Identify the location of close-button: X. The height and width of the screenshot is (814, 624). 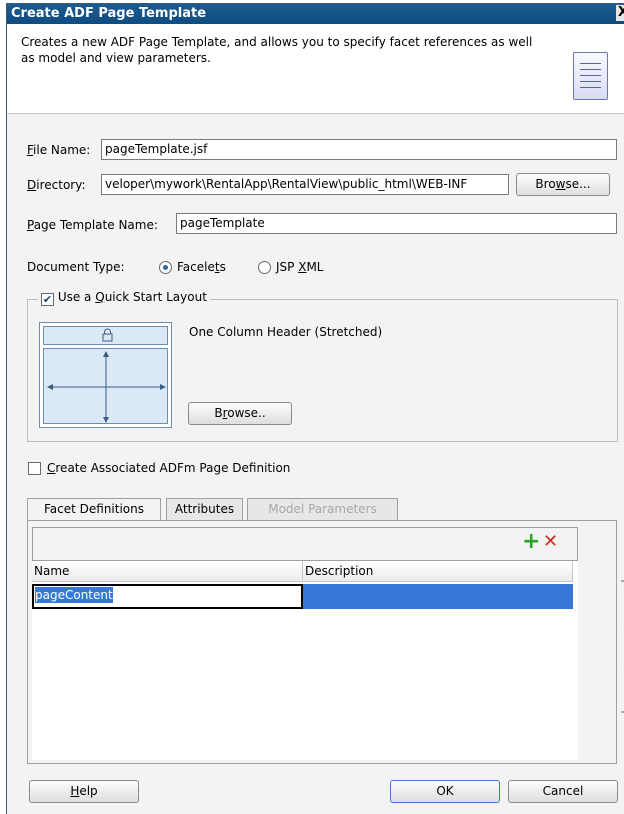
(620, 13).